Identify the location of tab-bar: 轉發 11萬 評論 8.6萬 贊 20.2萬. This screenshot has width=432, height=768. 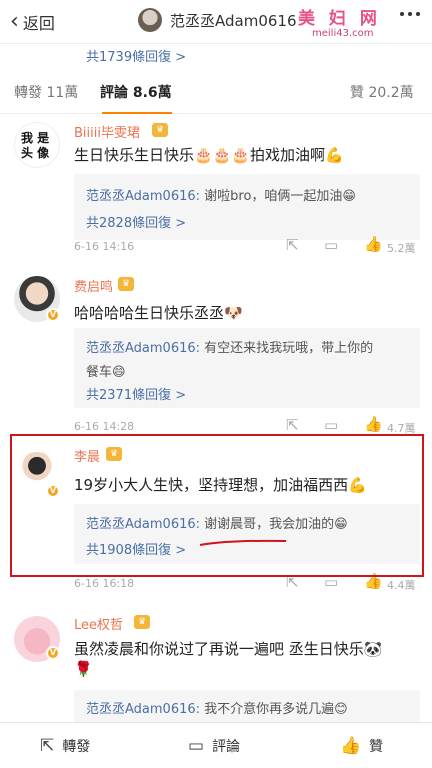
(216, 89).